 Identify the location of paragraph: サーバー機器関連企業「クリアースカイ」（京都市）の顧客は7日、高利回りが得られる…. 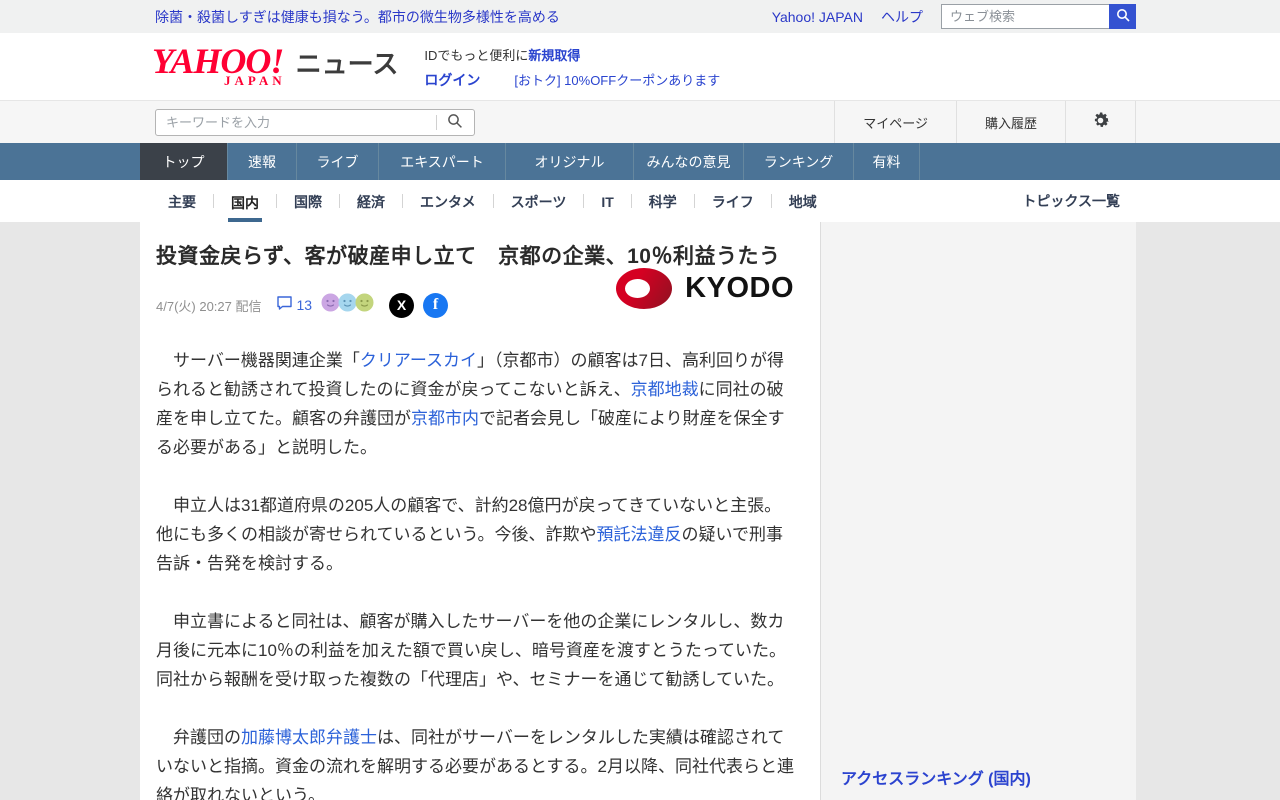
(477, 404).